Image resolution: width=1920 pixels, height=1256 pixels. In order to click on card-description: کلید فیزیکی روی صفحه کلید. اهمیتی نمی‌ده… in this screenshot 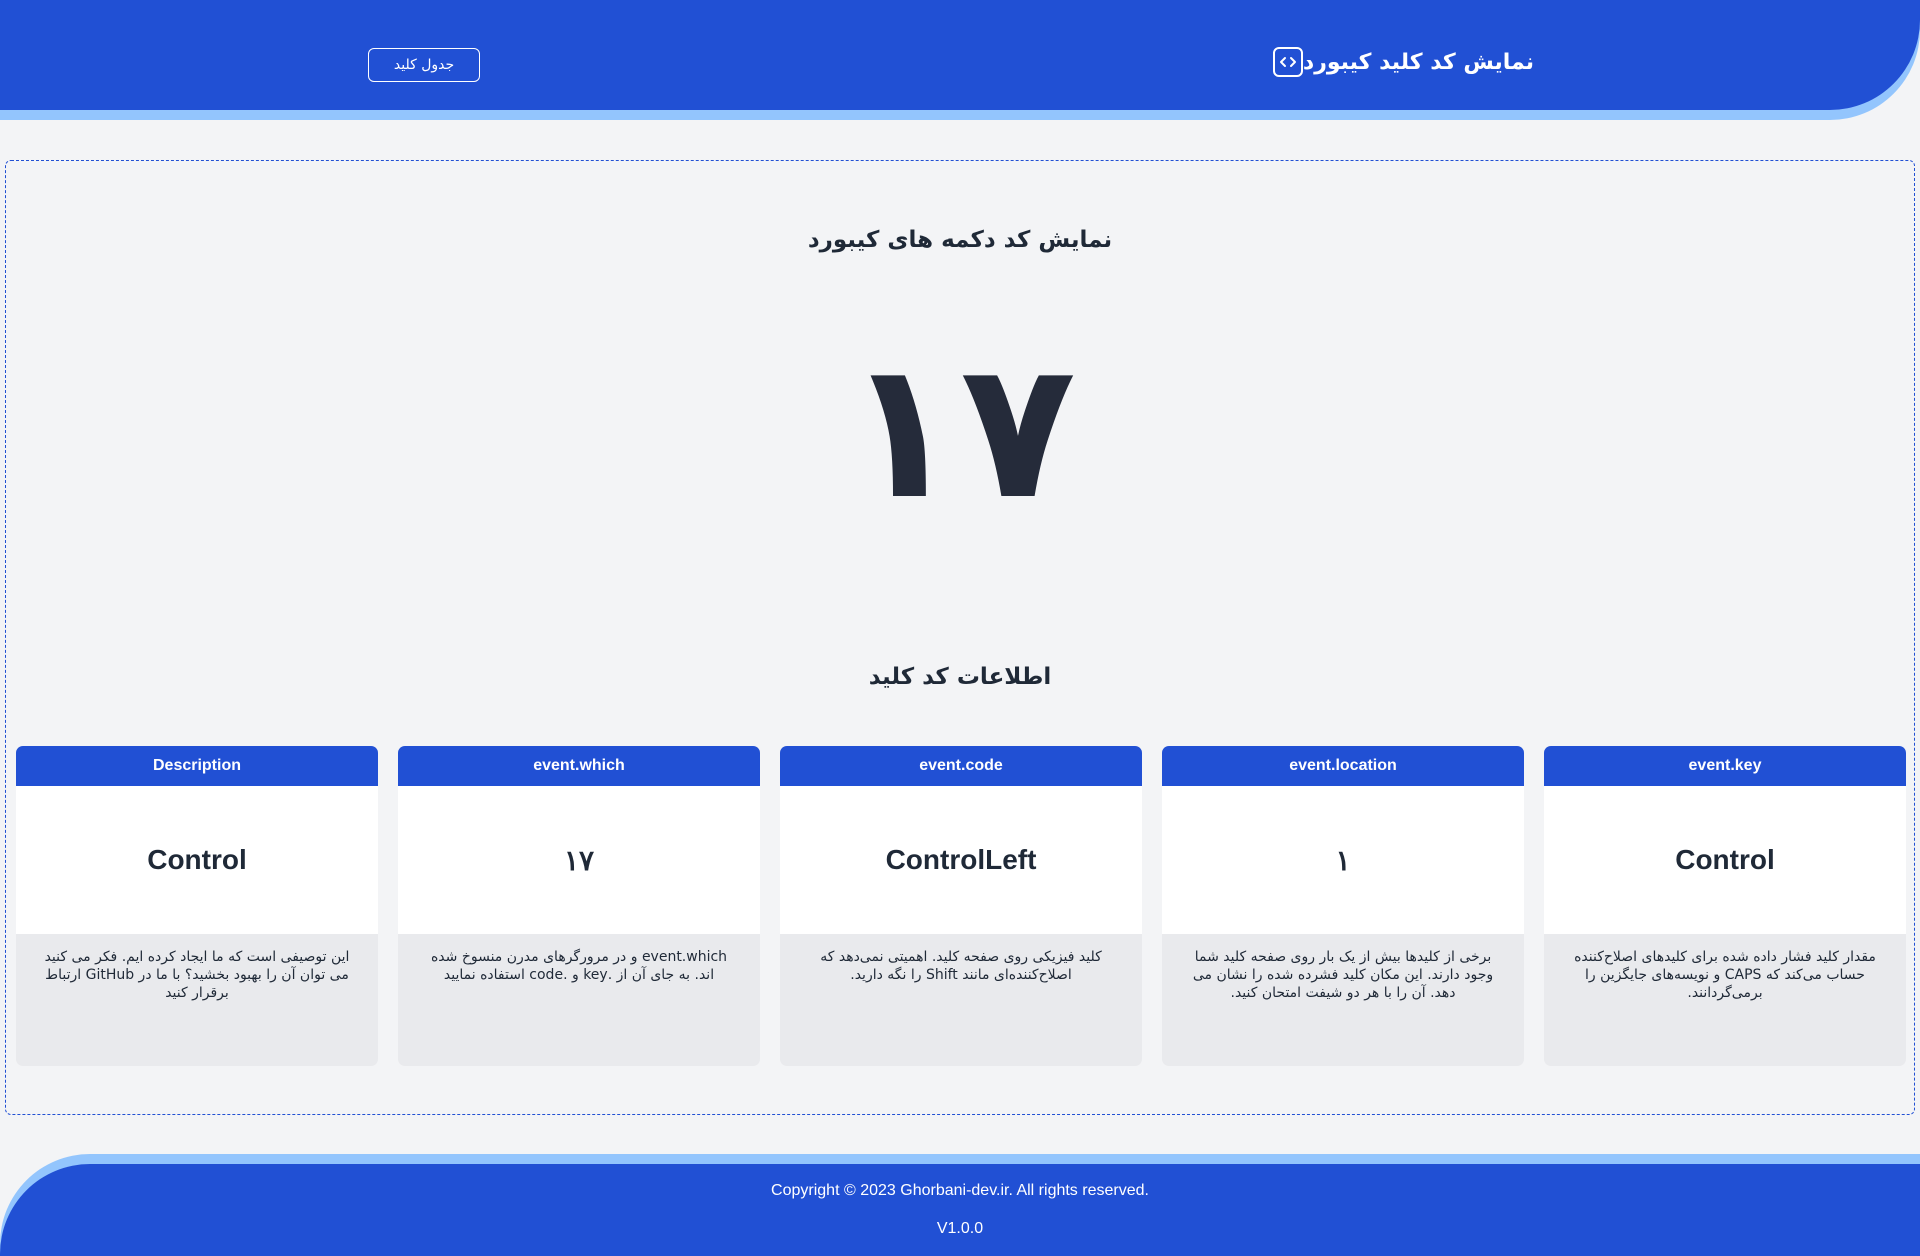, I will do `click(961, 966)`.